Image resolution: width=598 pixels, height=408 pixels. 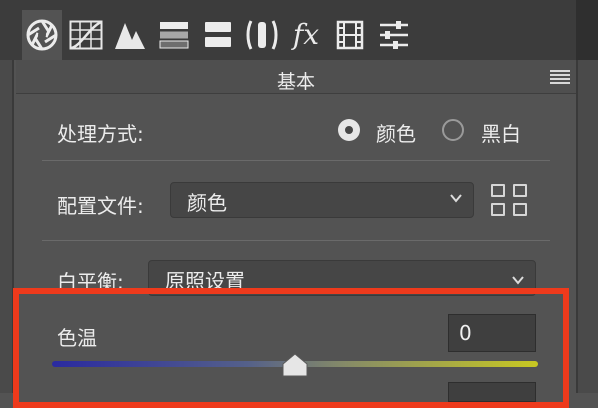 What do you see at coordinates (7, 226) in the screenshot?
I see `left-panel-edge` at bounding box center [7, 226].